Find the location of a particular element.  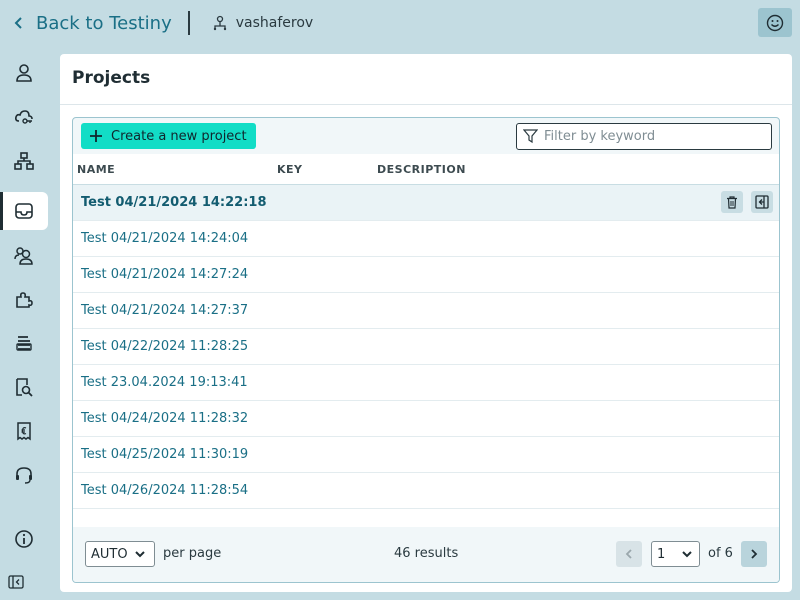

table-row: Test 04/25/2024 11:30:19 is located at coordinates (426, 455).